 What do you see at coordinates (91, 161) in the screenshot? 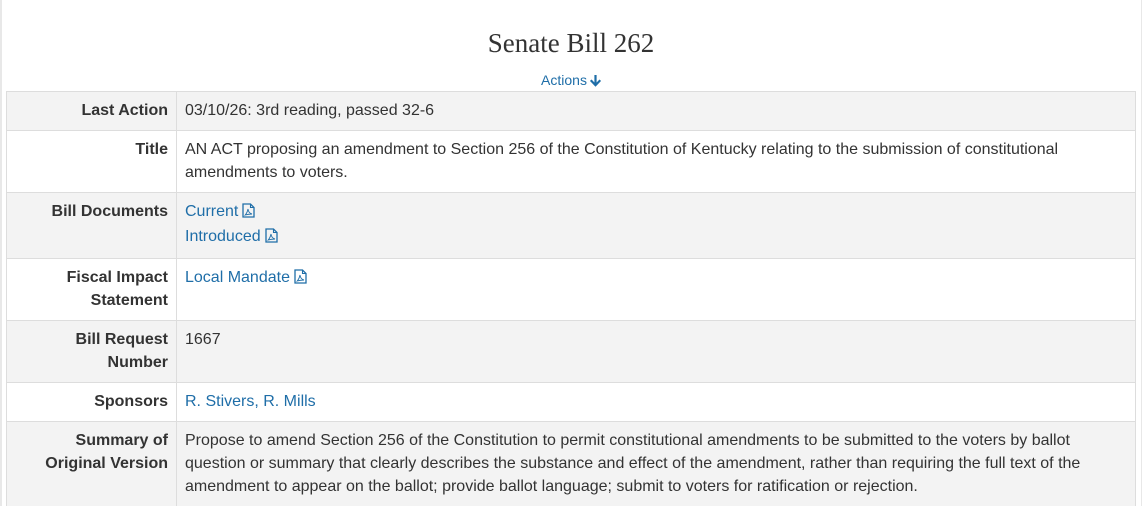
I see `title-label: Title` at bounding box center [91, 161].